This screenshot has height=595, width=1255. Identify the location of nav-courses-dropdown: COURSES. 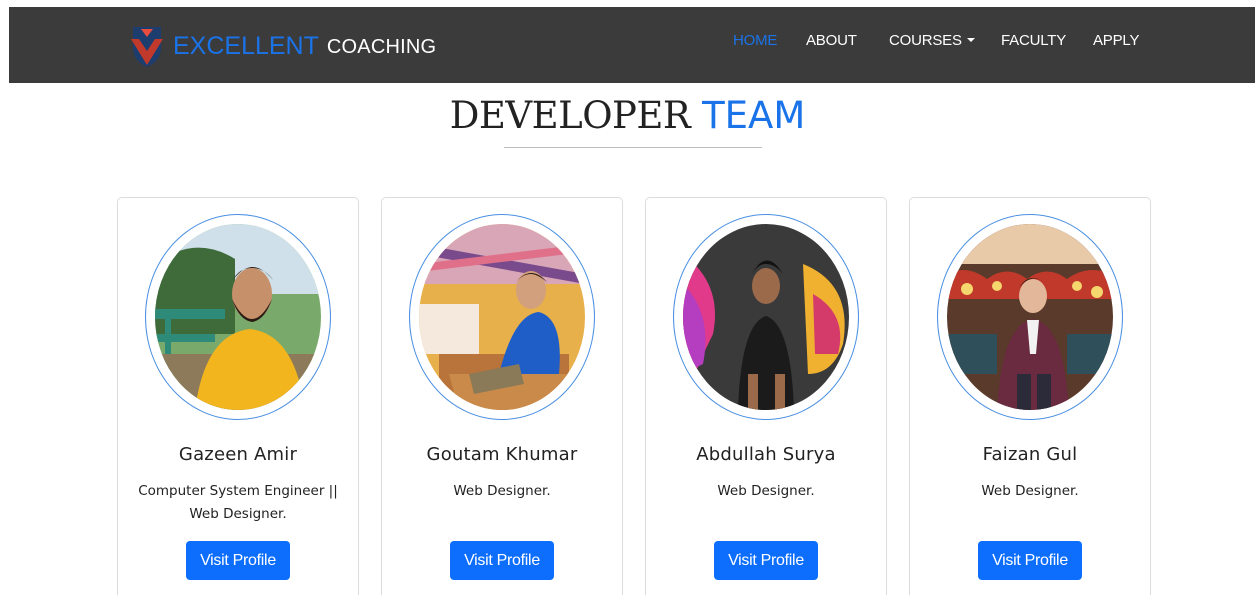
(932, 40).